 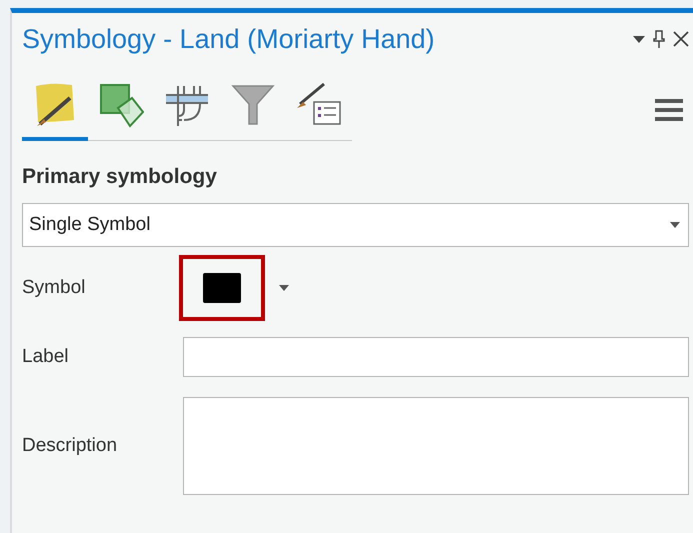 What do you see at coordinates (436, 446) in the screenshot?
I see `description-field` at bounding box center [436, 446].